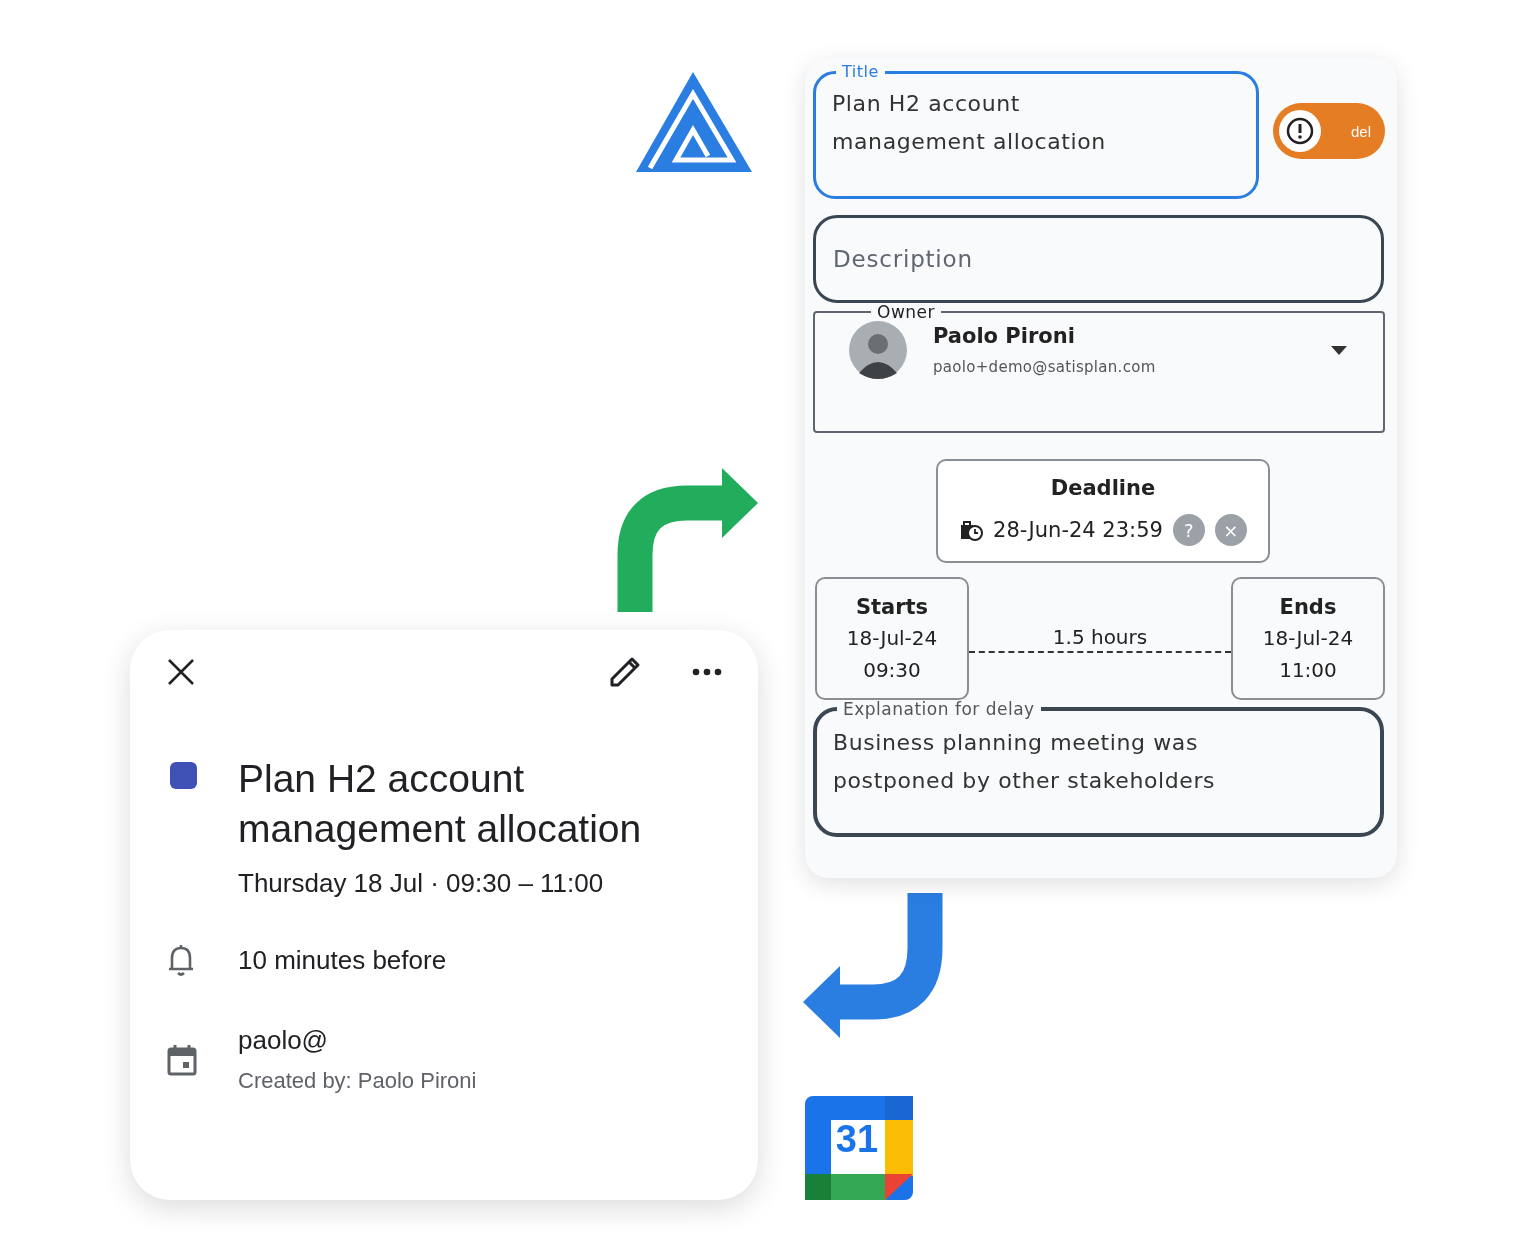 Image resolution: width=1526 pixels, height=1259 pixels. I want to click on calendar-owner: paolo@, so click(283, 1040).